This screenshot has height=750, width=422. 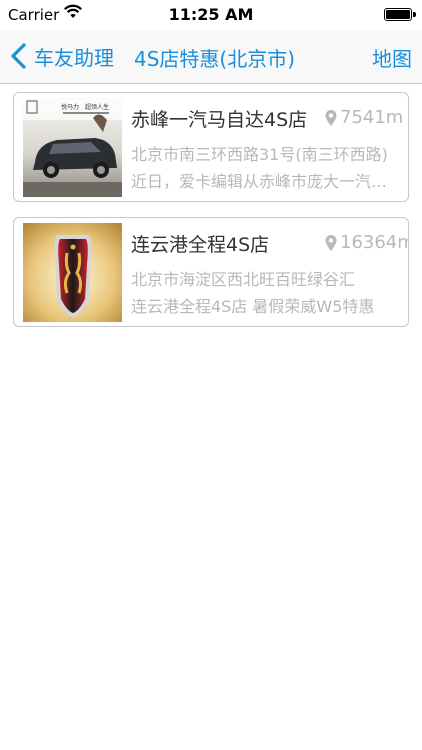 I want to click on minivan-ad-image: 悦马力 超领人生, so click(x=72, y=147).